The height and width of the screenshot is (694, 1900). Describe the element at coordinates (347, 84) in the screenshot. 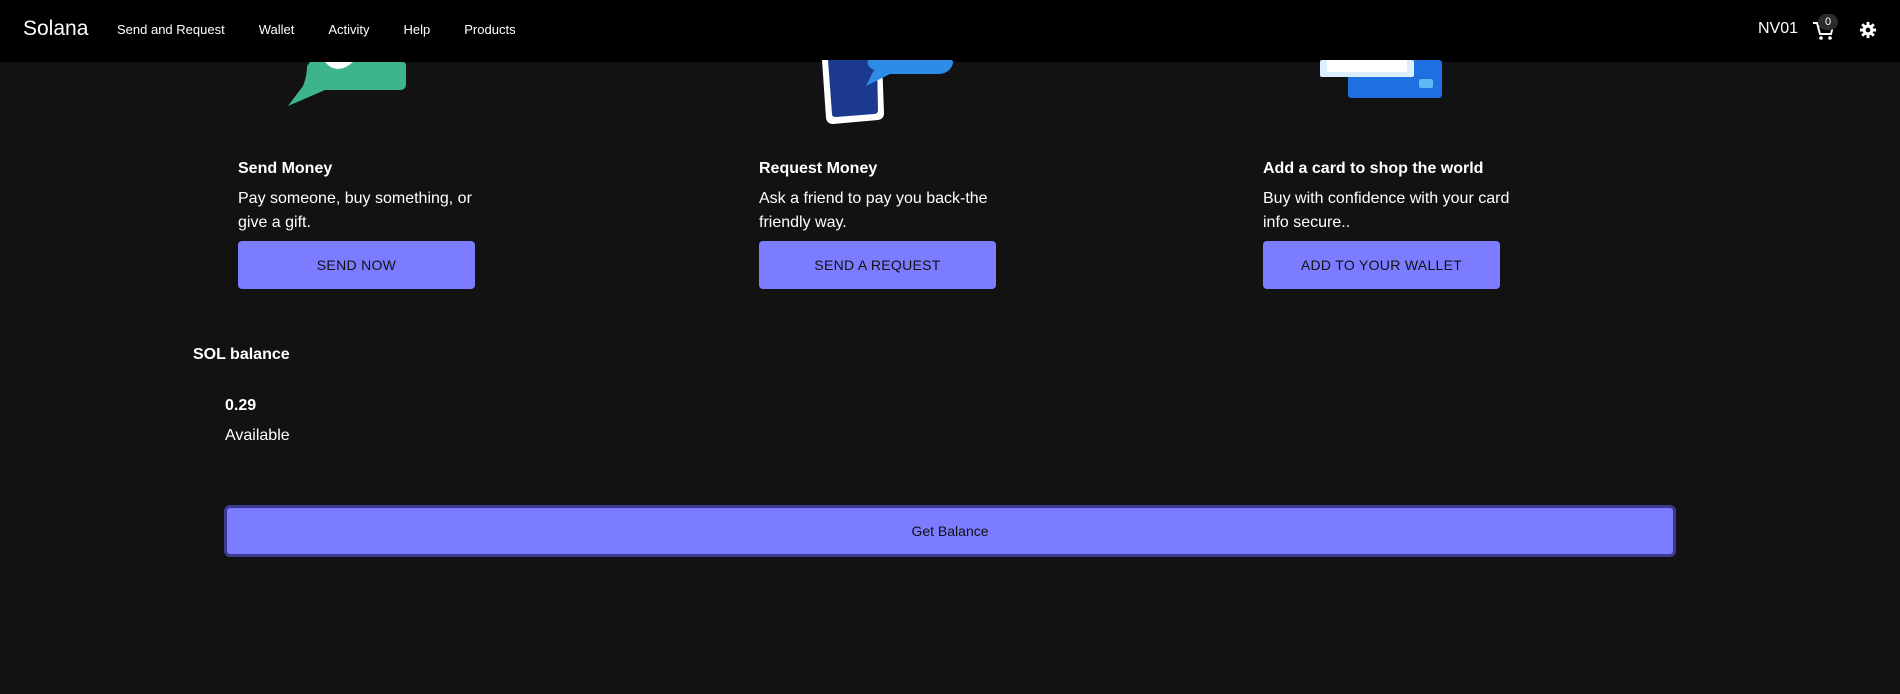

I see `chat-bubble-illustration` at that location.